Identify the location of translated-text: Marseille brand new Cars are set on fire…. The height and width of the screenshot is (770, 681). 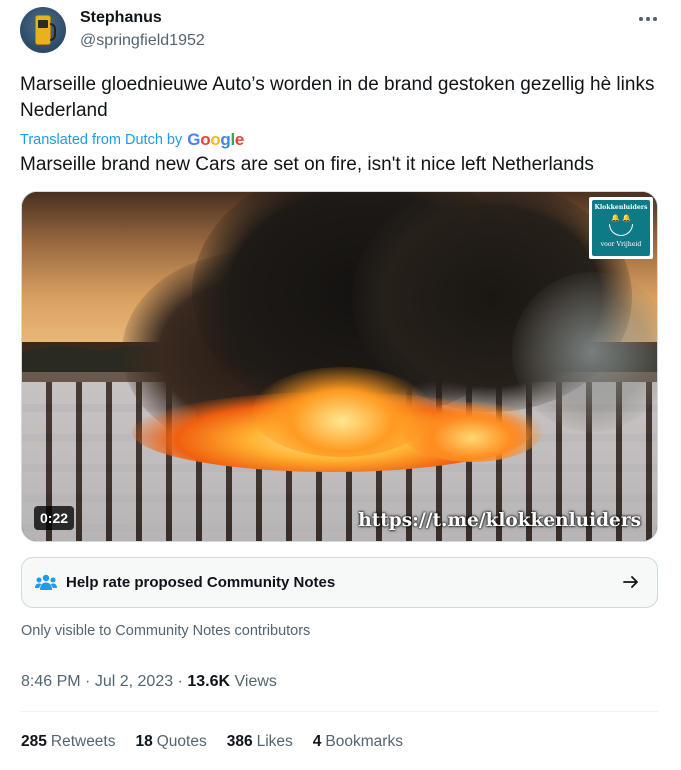
(307, 164).